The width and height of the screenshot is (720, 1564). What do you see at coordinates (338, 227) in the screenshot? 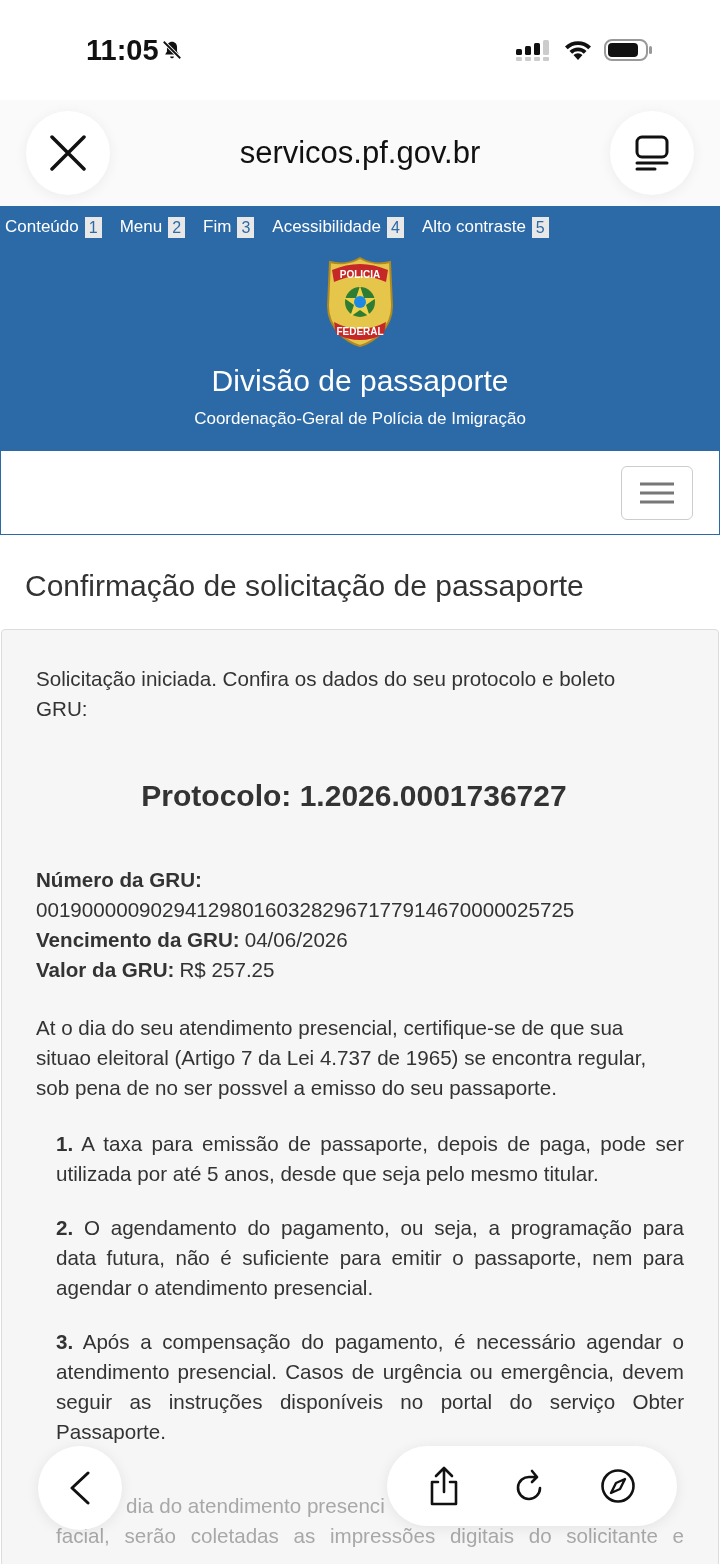
I see `skip-link: Acessibilidade 4` at bounding box center [338, 227].